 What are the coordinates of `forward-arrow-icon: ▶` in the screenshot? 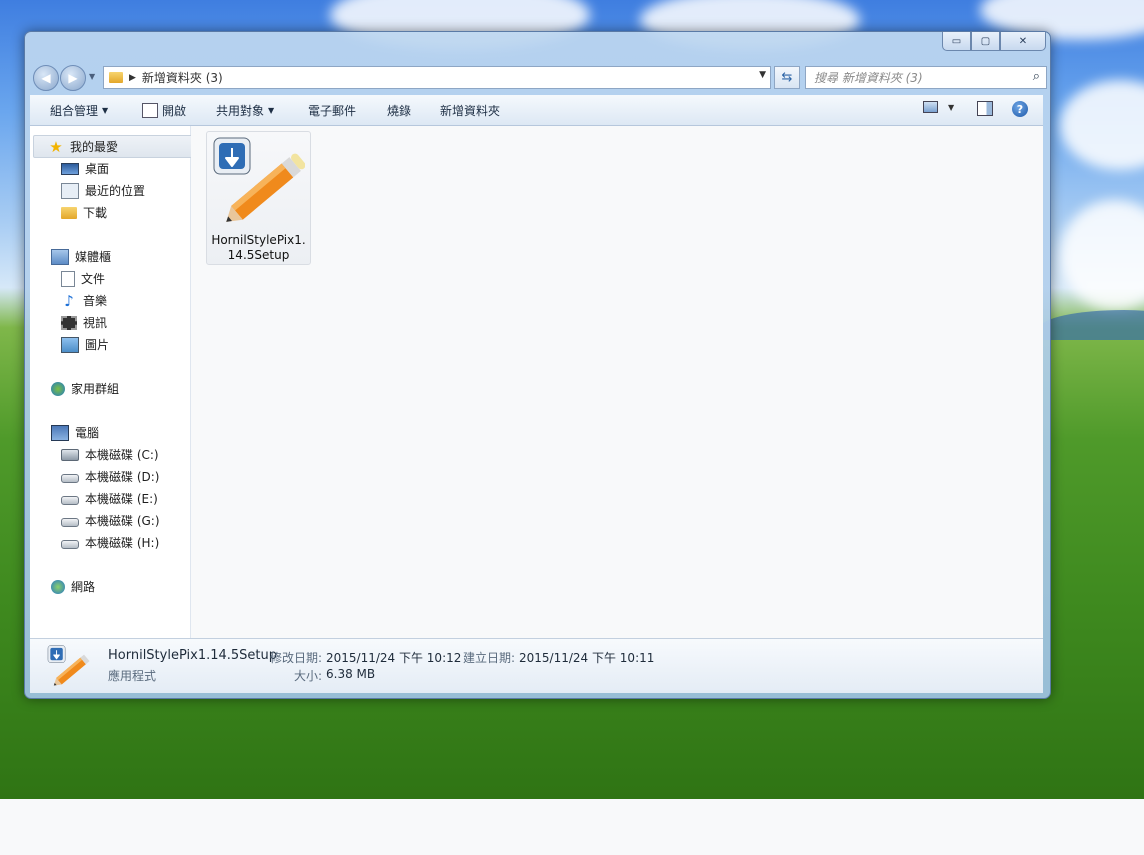 It's located at (73, 78).